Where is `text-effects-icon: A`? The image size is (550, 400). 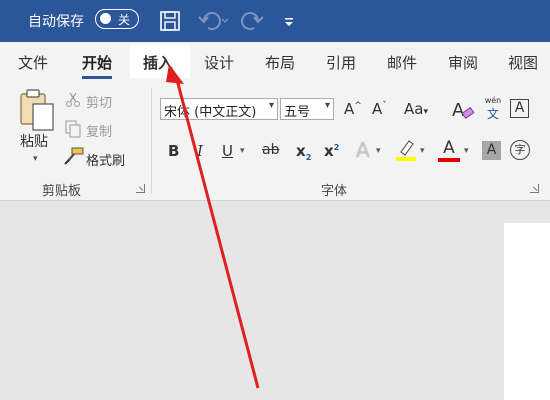
text-effects-icon: A is located at coordinates (363, 150).